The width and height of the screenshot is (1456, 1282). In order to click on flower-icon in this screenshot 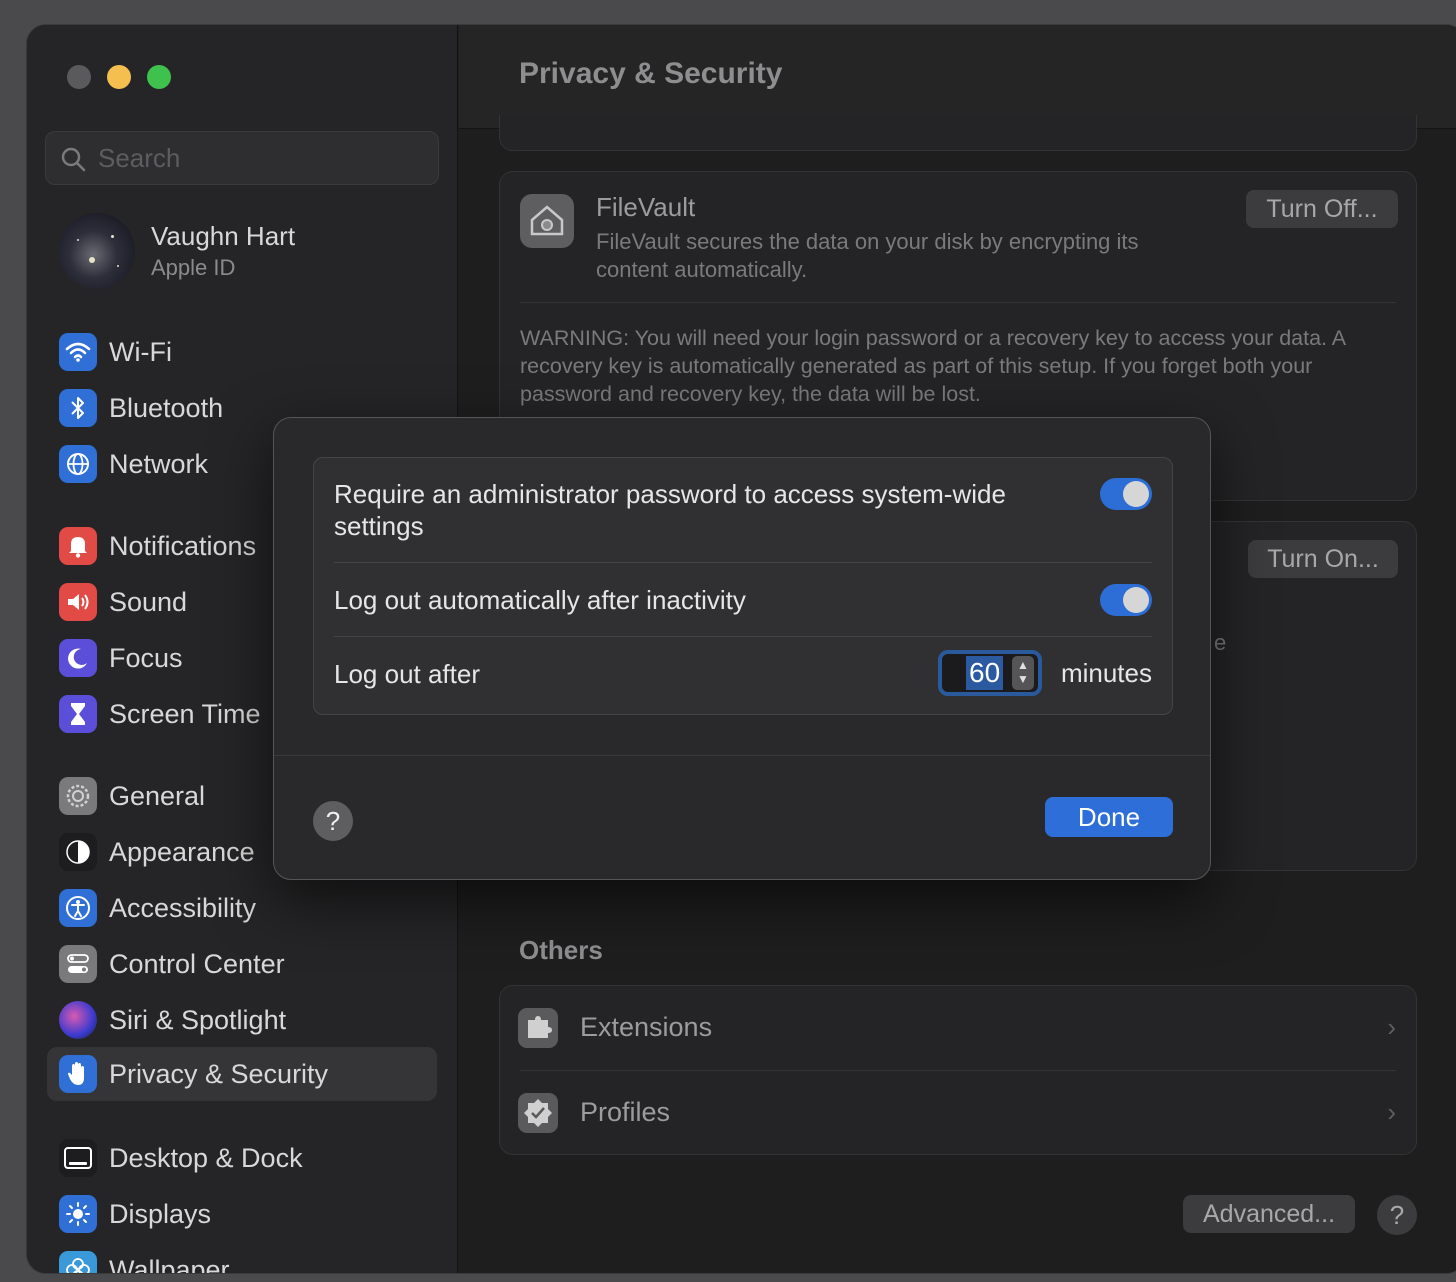, I will do `click(78, 1262)`.